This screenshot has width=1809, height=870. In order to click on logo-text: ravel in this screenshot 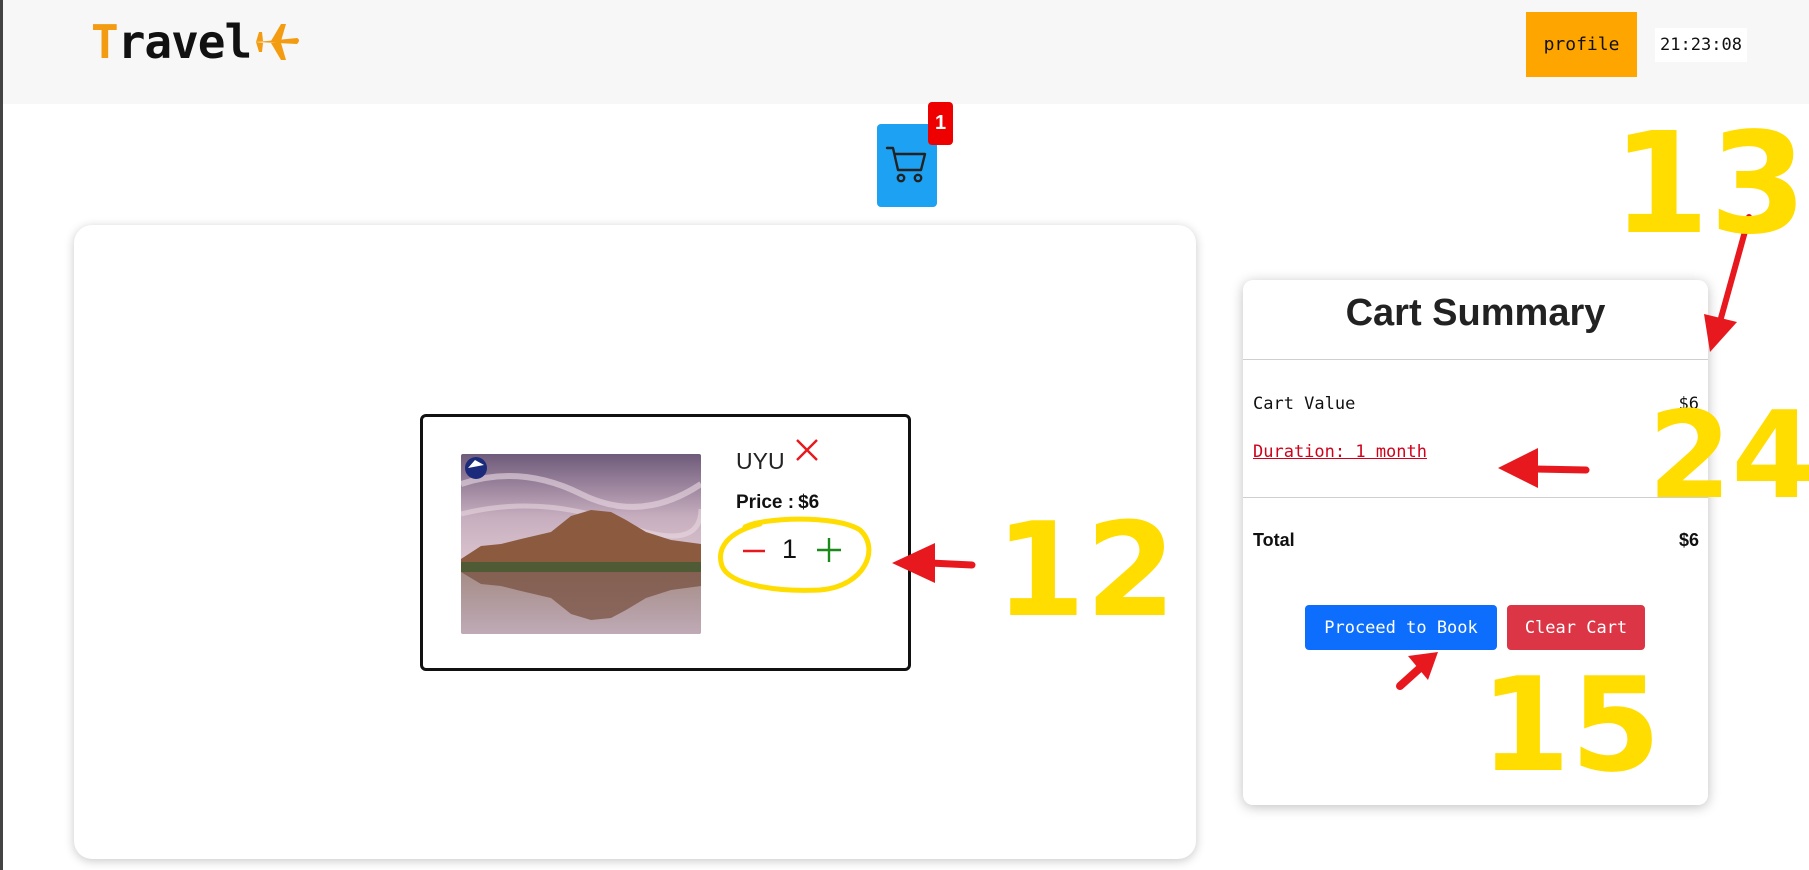, I will do `click(184, 42)`.